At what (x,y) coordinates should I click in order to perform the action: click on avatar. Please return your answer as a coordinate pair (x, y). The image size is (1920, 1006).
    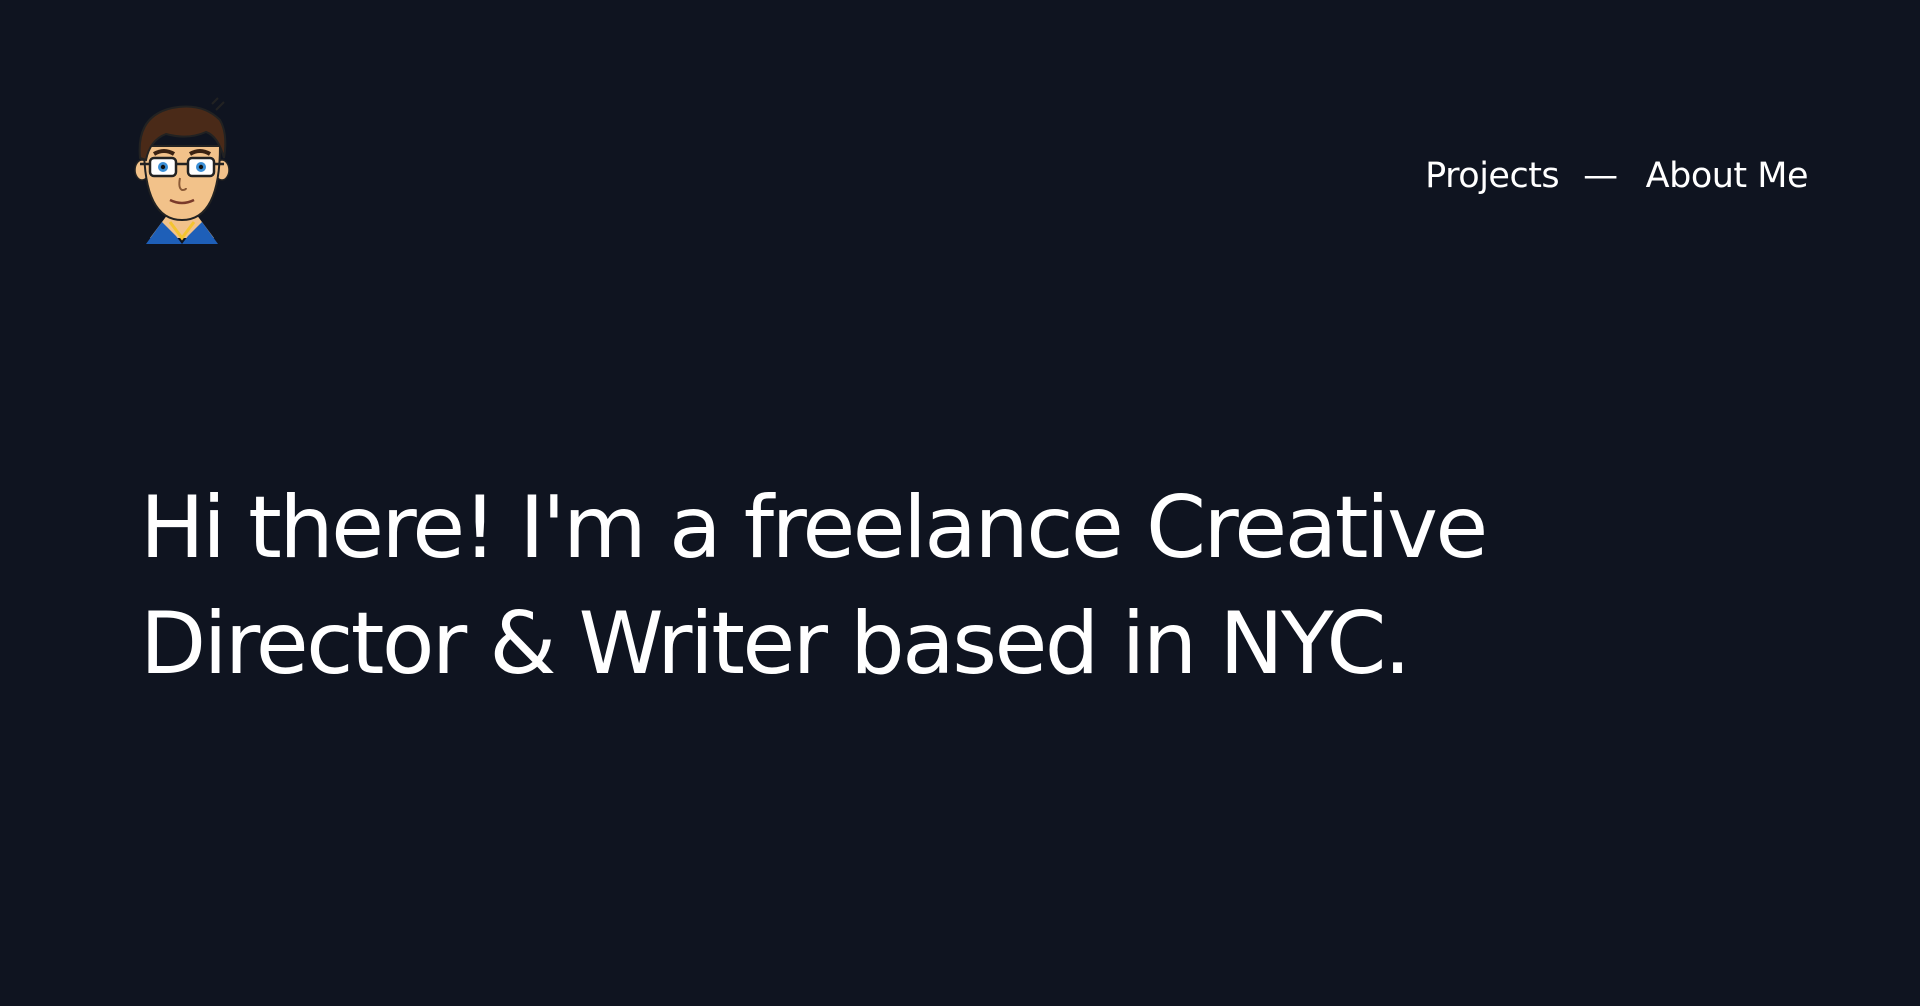
    Looking at the image, I should click on (182, 170).